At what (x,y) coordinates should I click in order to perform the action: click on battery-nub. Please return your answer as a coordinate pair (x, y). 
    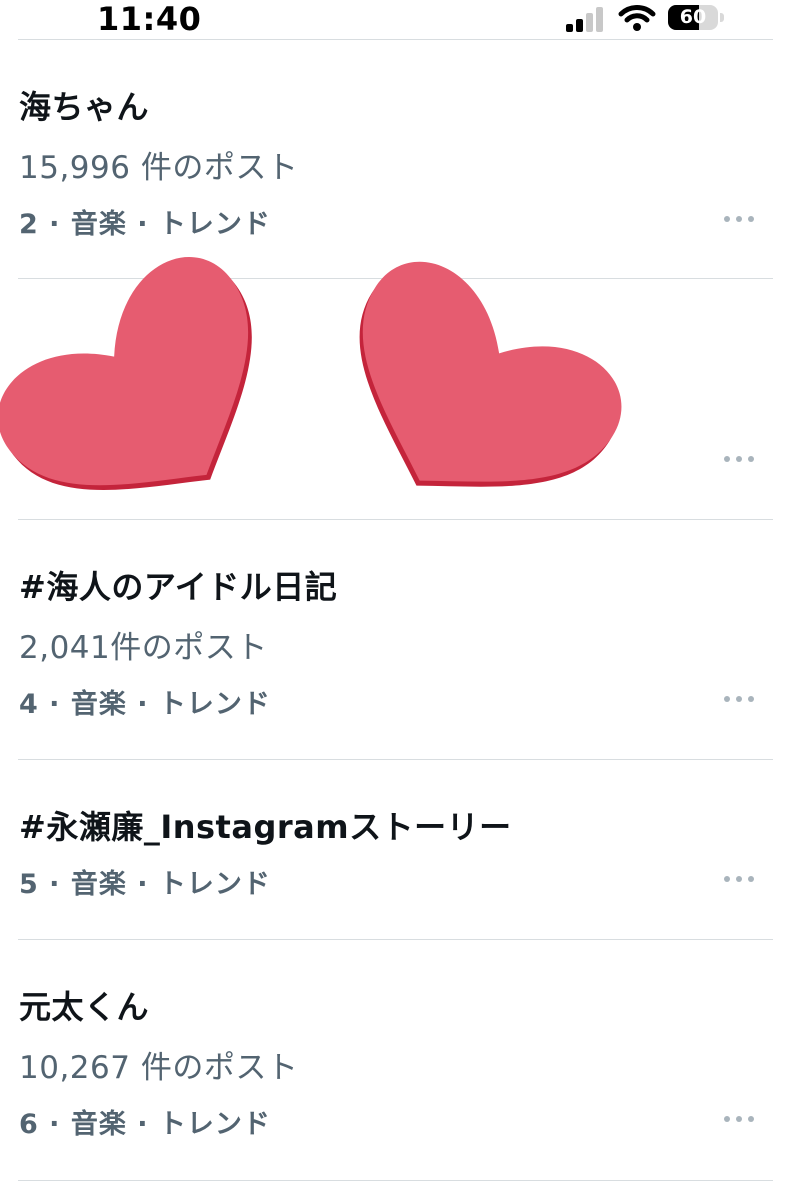
    Looking at the image, I should click on (722, 17).